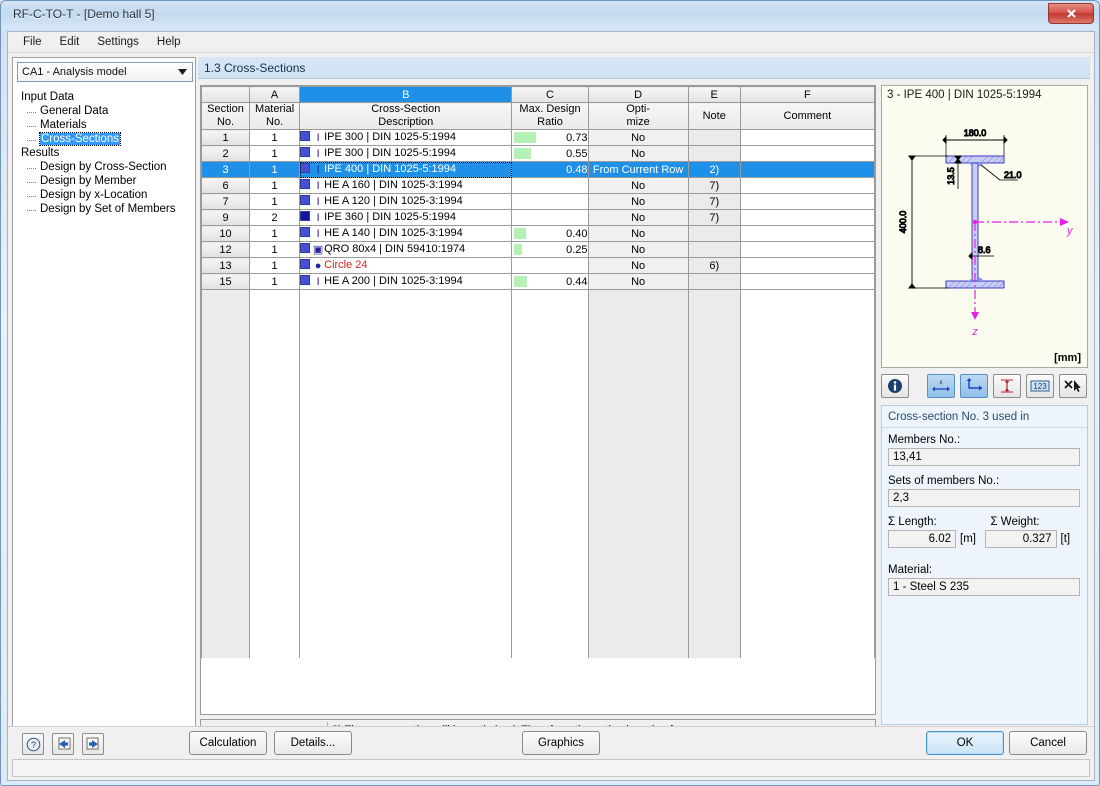 This screenshot has height=786, width=1100. I want to click on help-button: ?, so click(33, 744).